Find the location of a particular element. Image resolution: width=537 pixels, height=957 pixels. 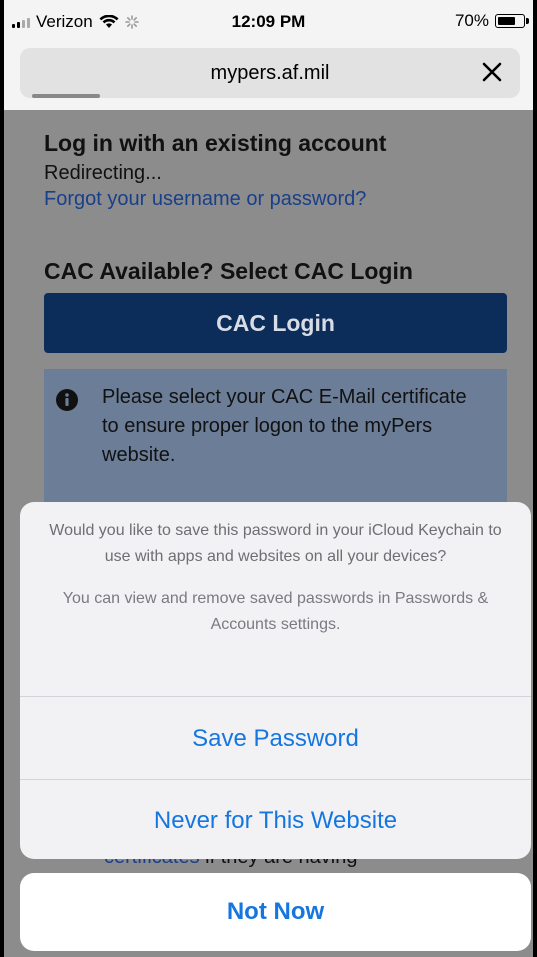

url-bar: mypers.af.mil is located at coordinates (270, 73).